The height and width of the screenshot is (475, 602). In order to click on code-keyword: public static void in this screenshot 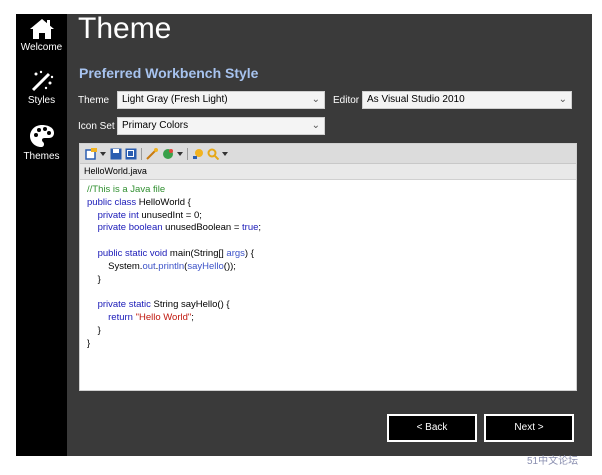, I will do `click(132, 253)`.